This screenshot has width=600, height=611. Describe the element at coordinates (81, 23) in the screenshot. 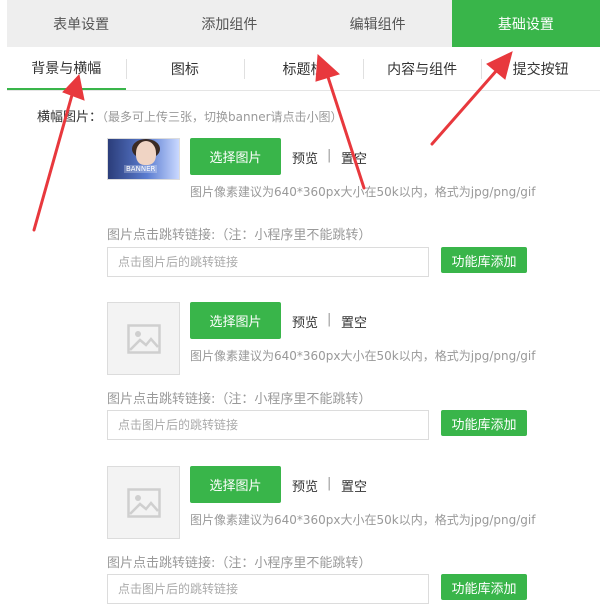

I see `tab-form-settings: 表单设置` at that location.